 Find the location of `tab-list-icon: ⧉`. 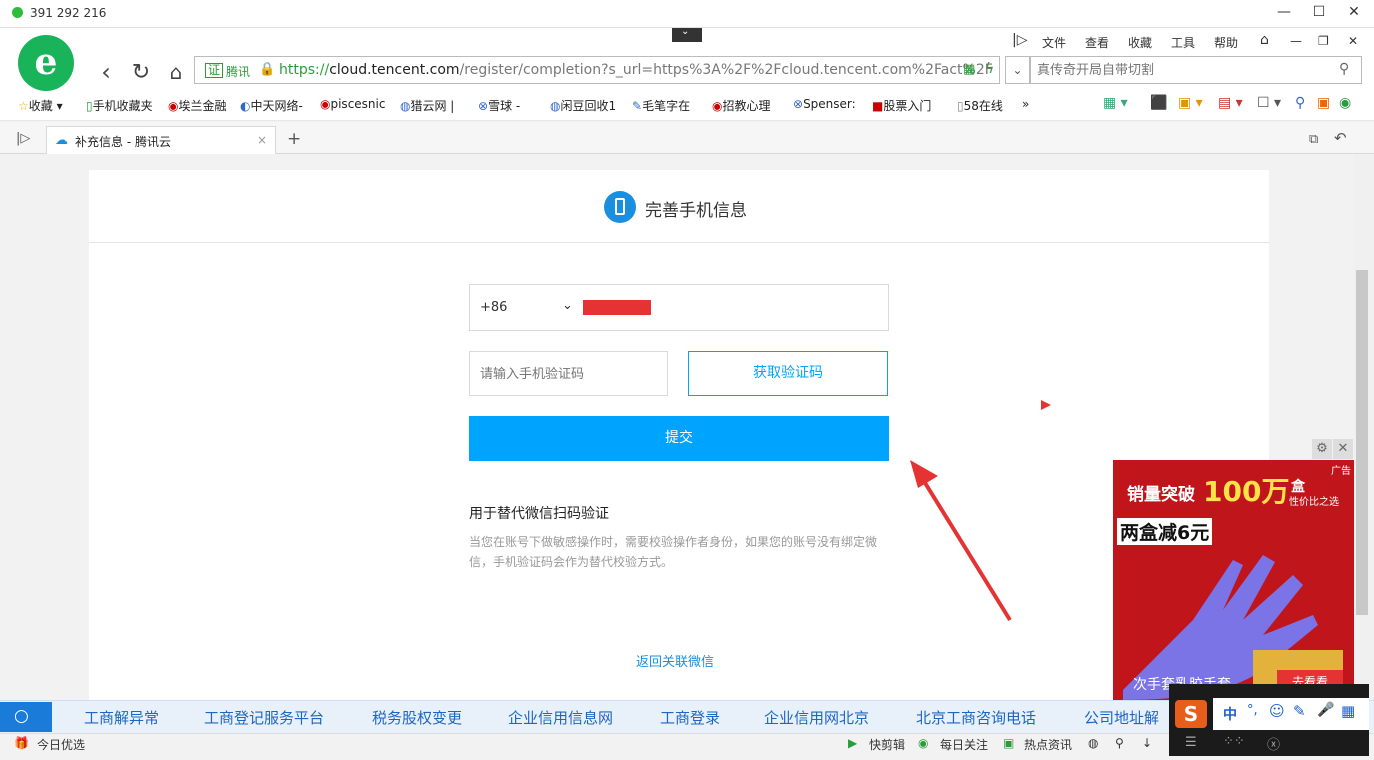

tab-list-icon: ⧉ is located at coordinates (1313, 139).